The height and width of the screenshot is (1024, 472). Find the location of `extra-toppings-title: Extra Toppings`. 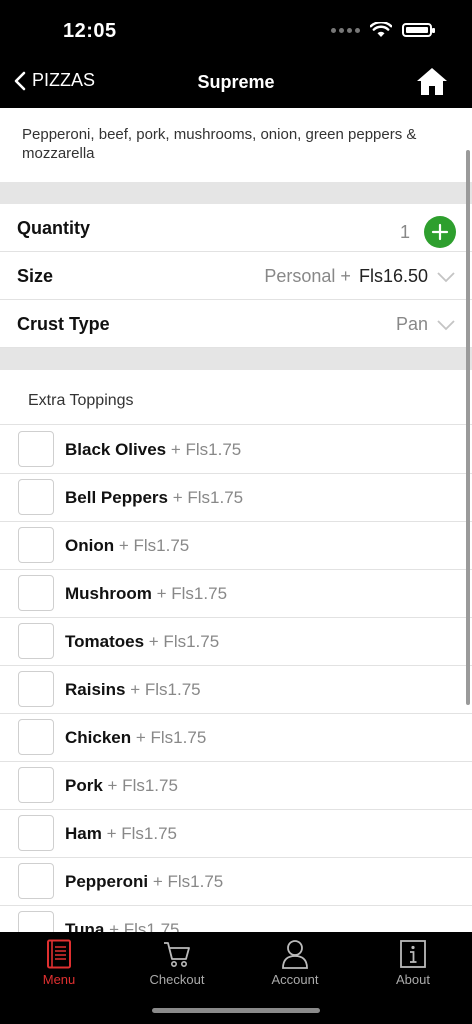

extra-toppings-title: Extra Toppings is located at coordinates (81, 400).